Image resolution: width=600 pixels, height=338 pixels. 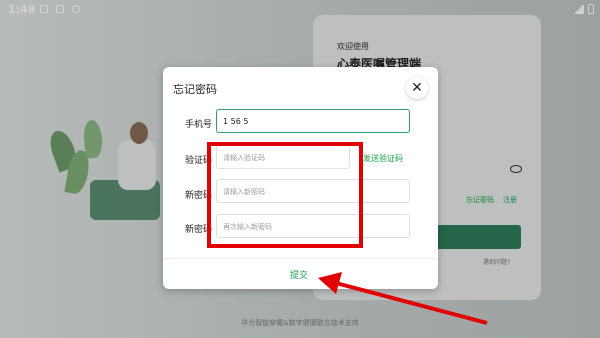 What do you see at coordinates (330, 283) in the screenshot?
I see `arrow-head` at bounding box center [330, 283].